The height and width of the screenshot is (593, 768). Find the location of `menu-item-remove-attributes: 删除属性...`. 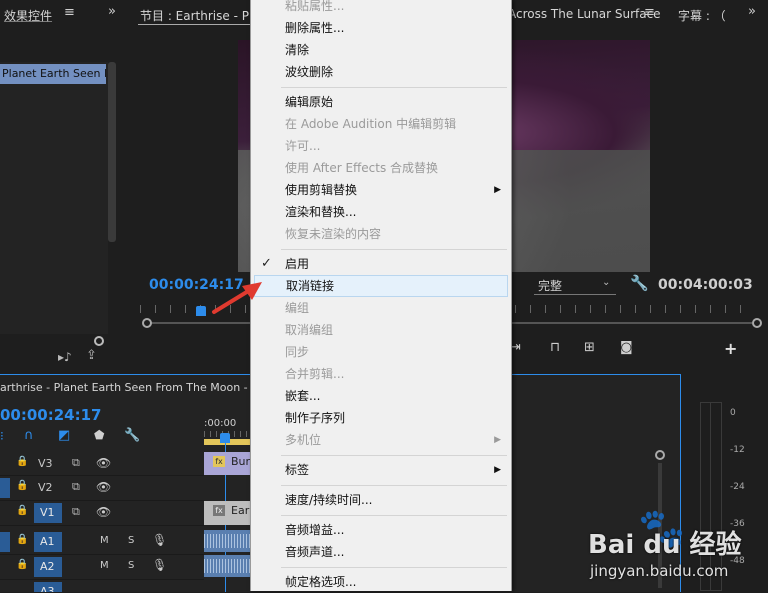

menu-item-remove-attributes: 删除属性... is located at coordinates (381, 28).